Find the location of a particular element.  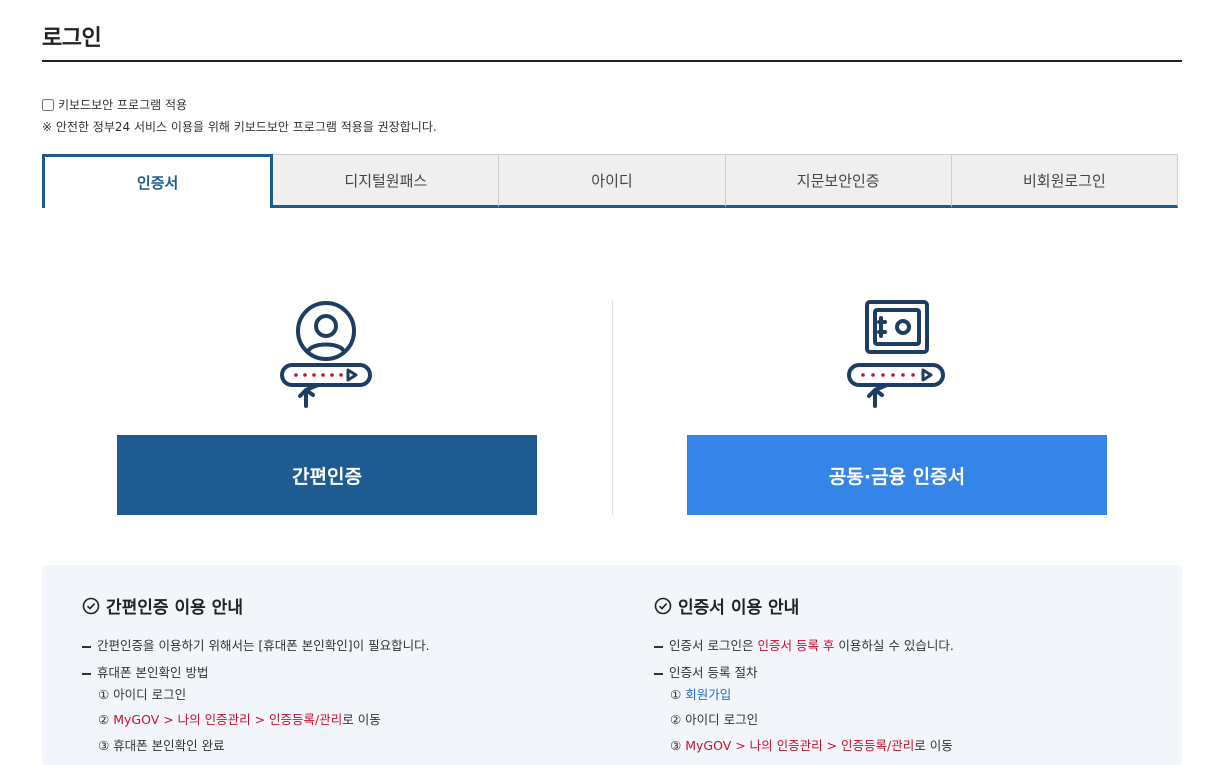

page-title: 로그인 is located at coordinates (72, 38).